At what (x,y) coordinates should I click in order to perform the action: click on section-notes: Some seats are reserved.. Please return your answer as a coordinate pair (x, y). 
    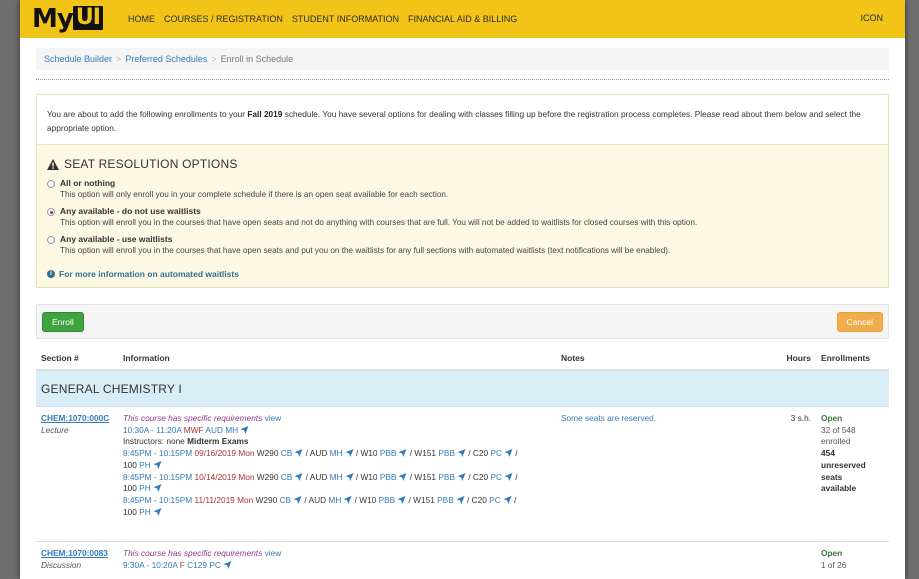
    Looking at the image, I should click on (608, 418).